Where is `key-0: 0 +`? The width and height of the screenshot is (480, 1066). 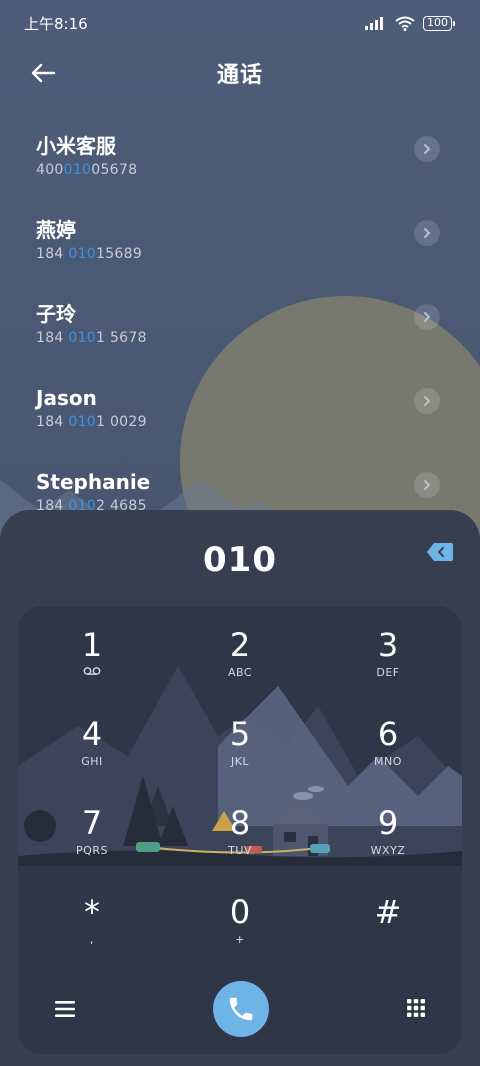
key-0: 0 + is located at coordinates (240, 917).